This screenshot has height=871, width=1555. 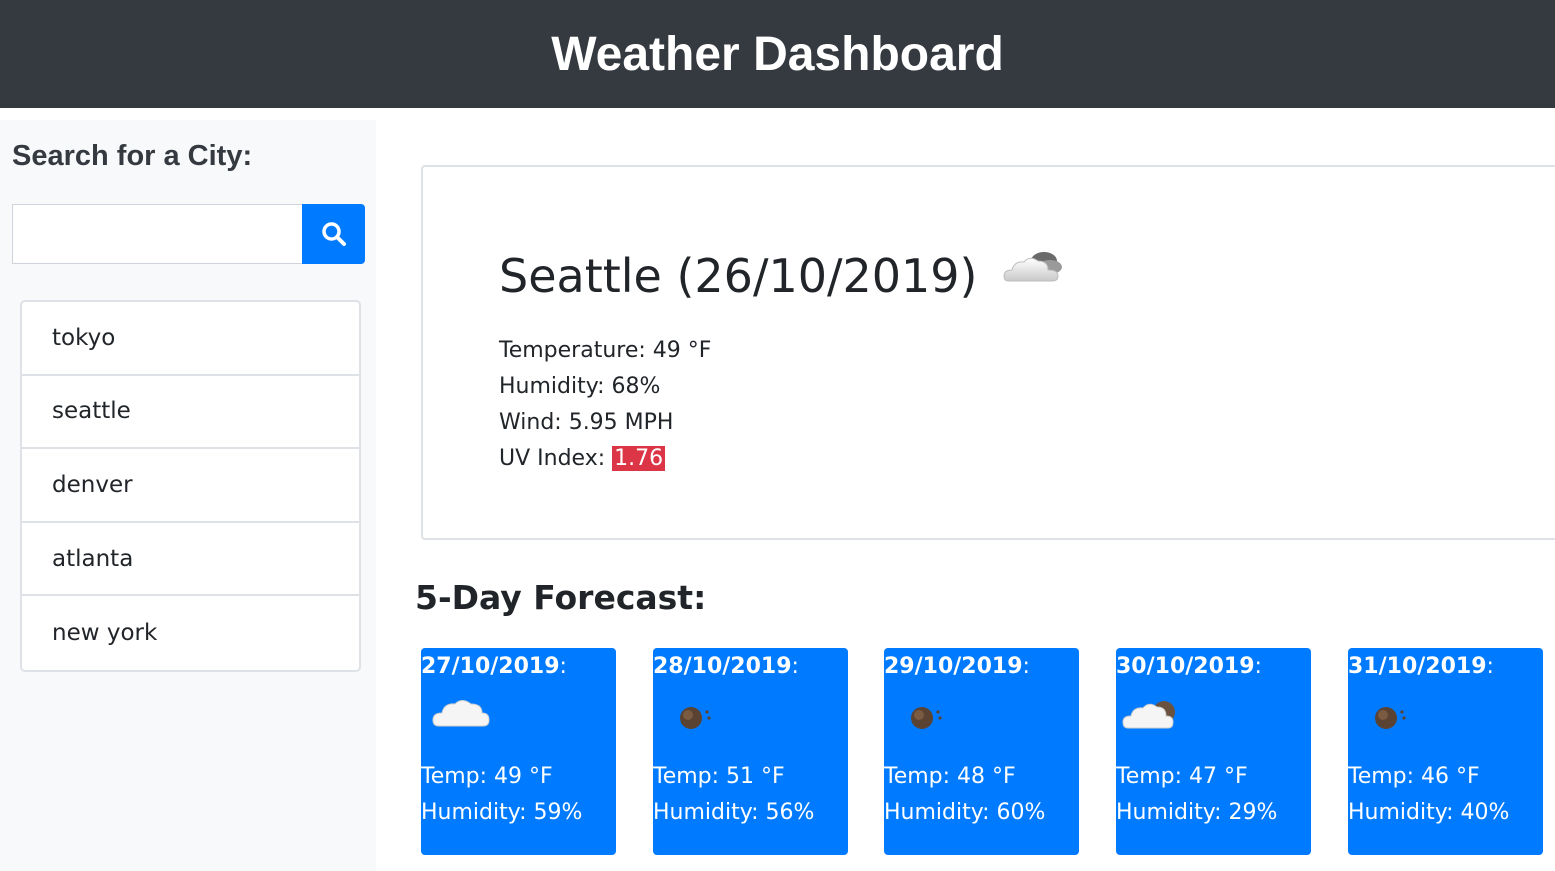 I want to click on forecast-temp: Temp: 48 °F, so click(x=950, y=776).